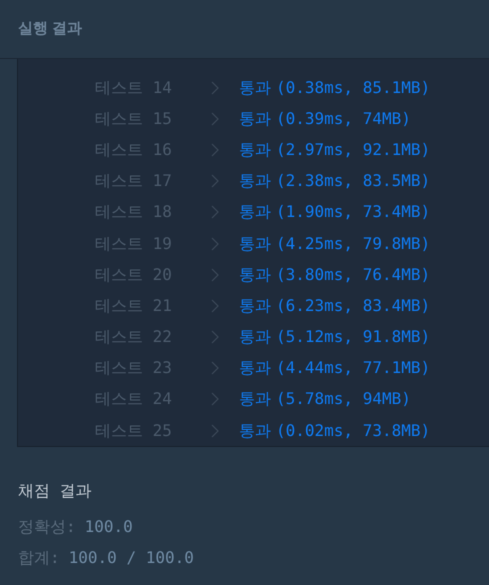  What do you see at coordinates (353, 87) in the screenshot?
I see `test-detail: (0.38ms, 85.1MB)` at bounding box center [353, 87].